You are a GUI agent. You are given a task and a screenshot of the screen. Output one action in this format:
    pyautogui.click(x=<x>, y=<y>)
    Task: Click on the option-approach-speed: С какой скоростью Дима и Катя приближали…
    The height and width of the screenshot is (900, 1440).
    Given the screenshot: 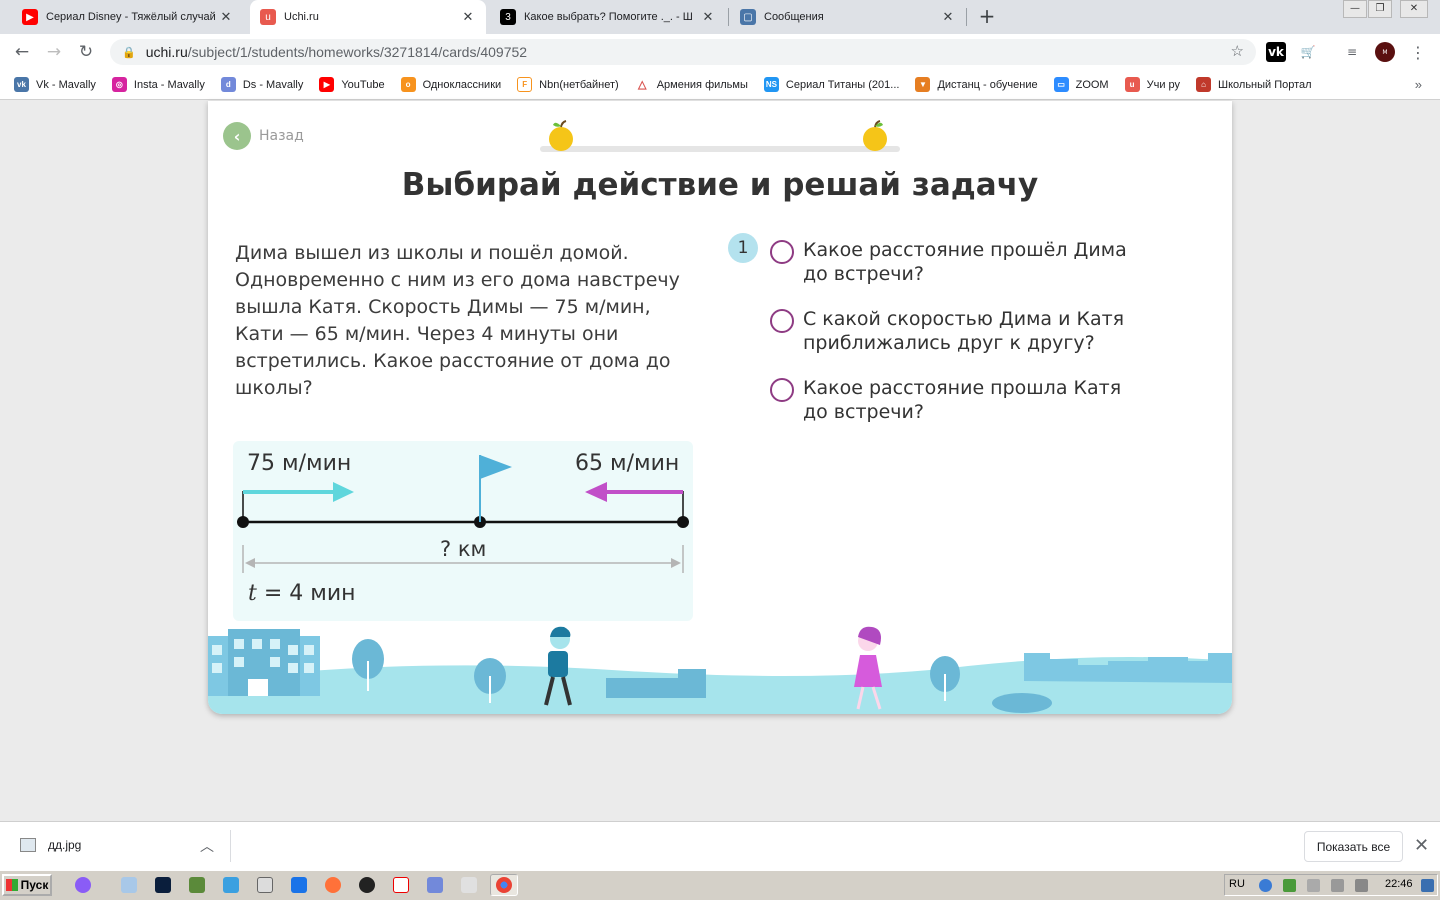 What is the action you would take?
    pyautogui.click(x=955, y=331)
    